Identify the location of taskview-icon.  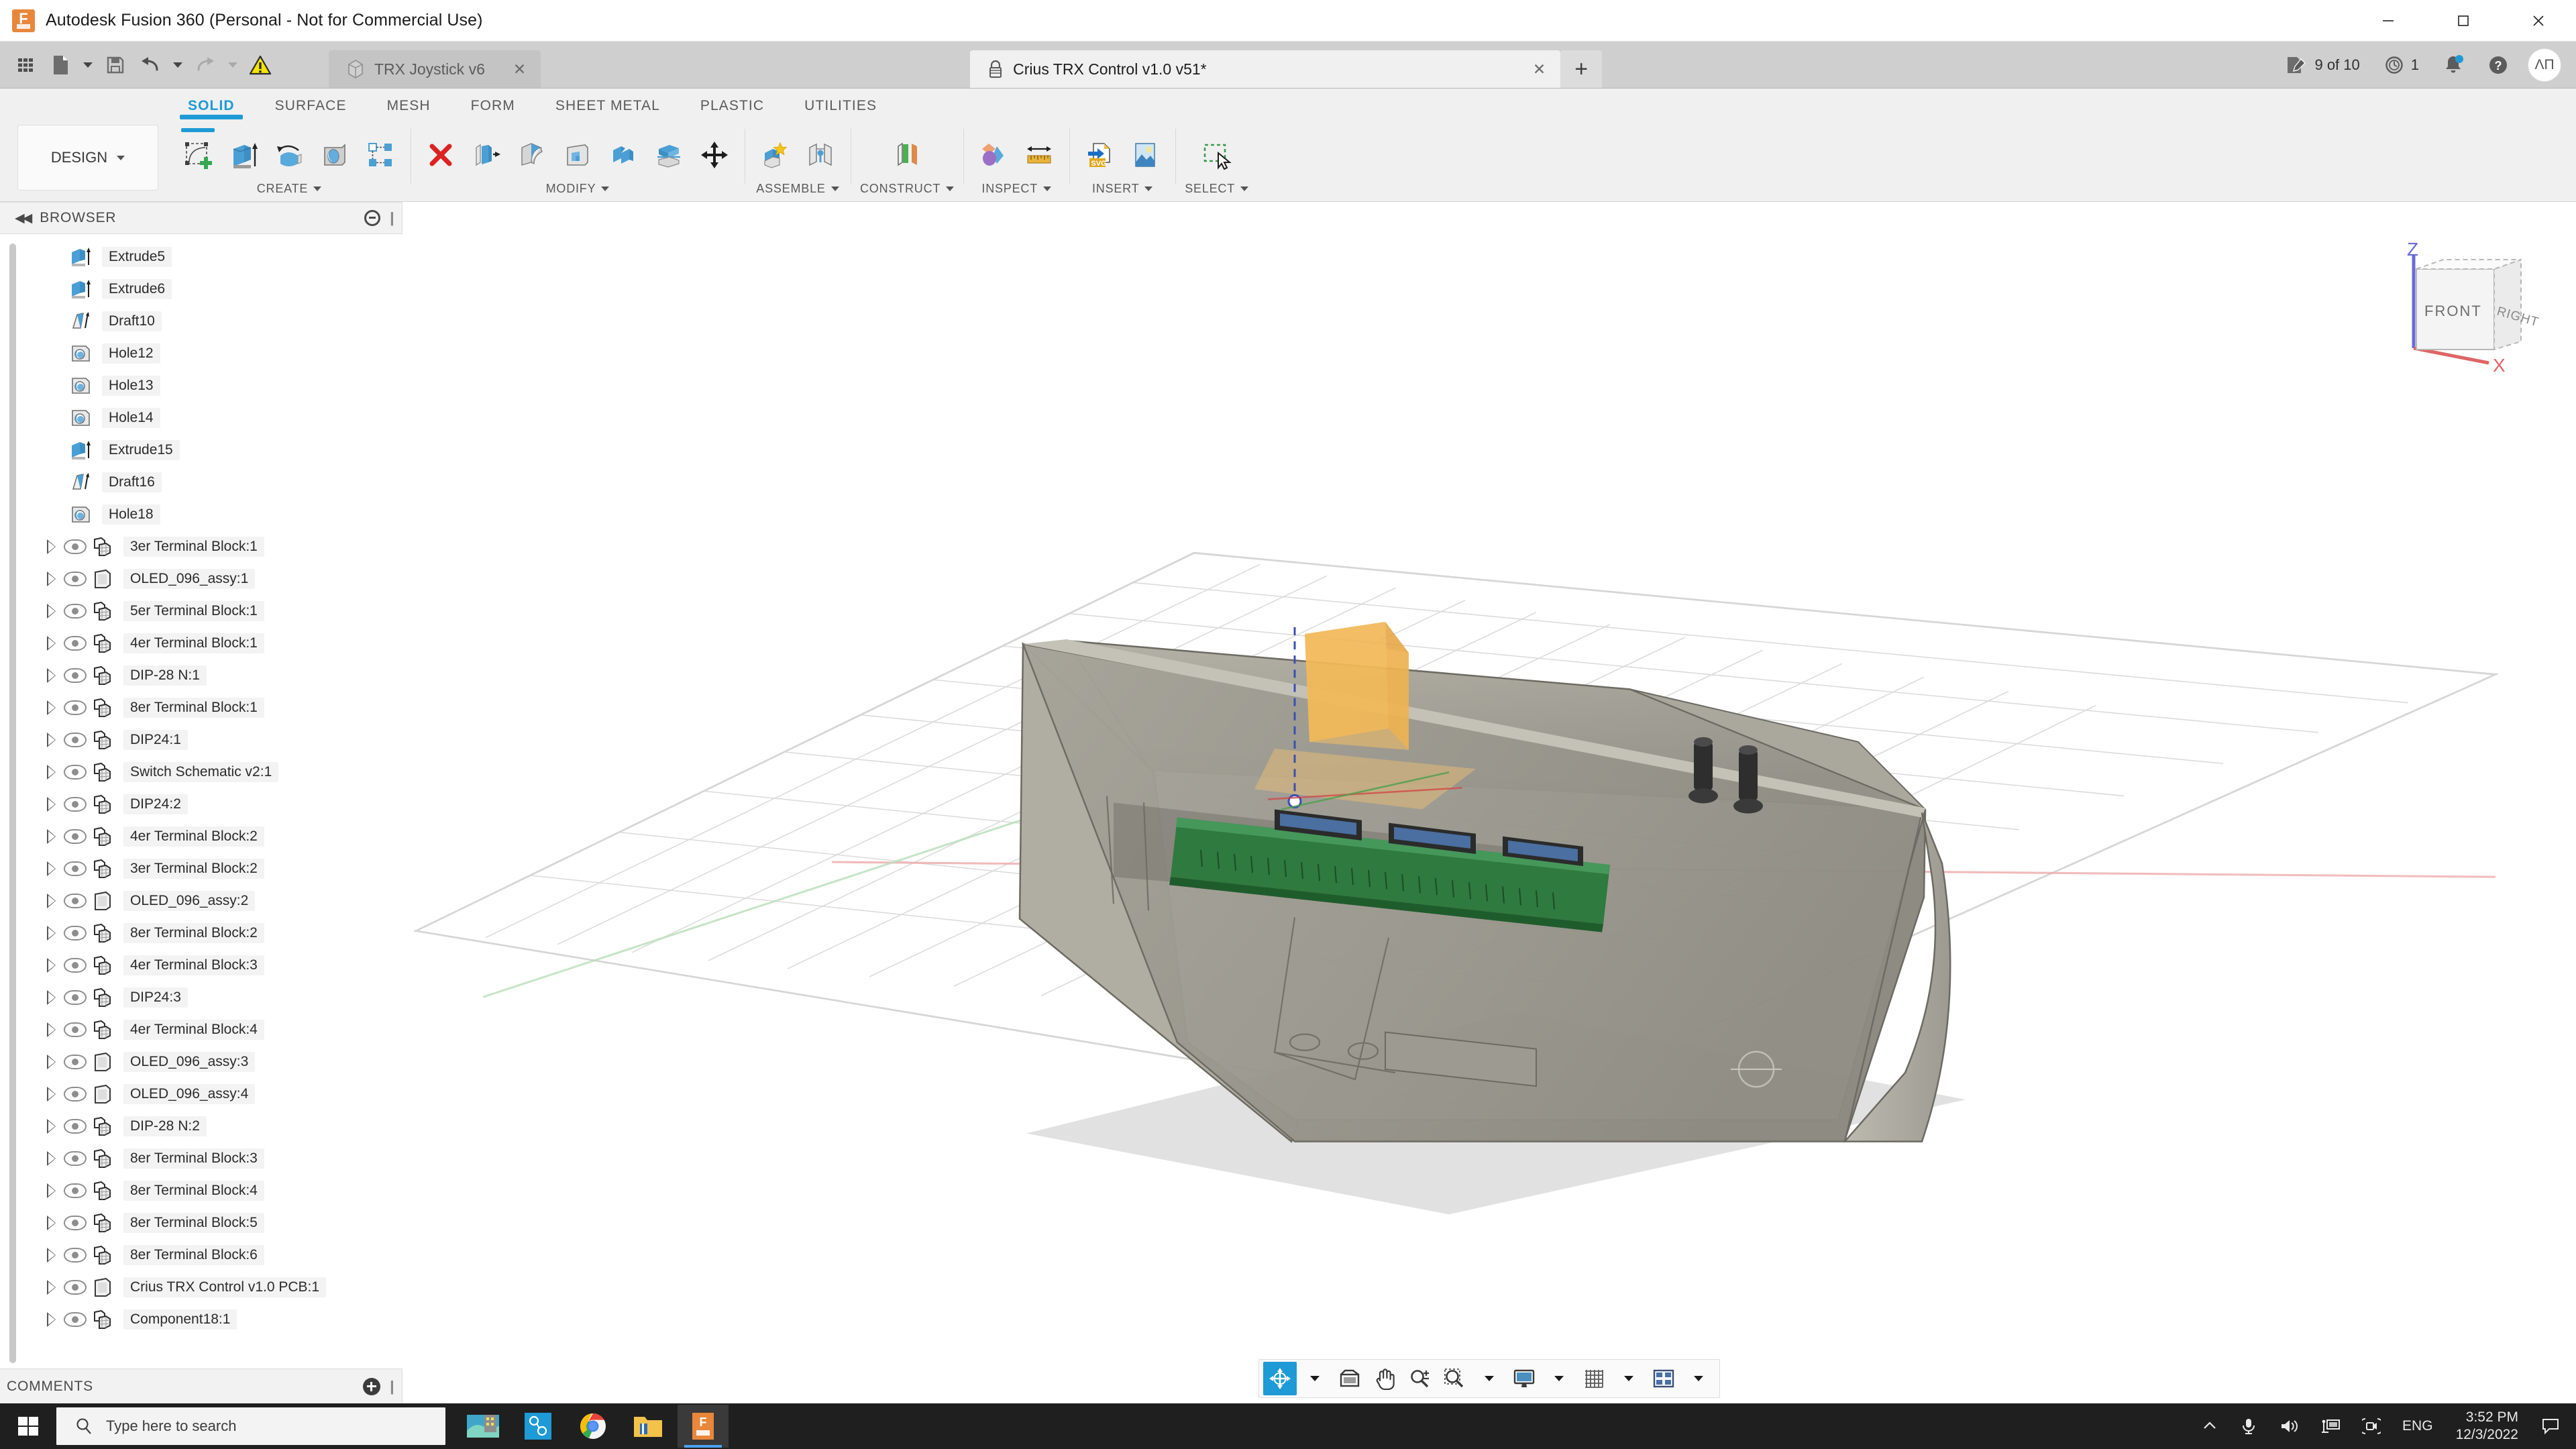
(483, 1426).